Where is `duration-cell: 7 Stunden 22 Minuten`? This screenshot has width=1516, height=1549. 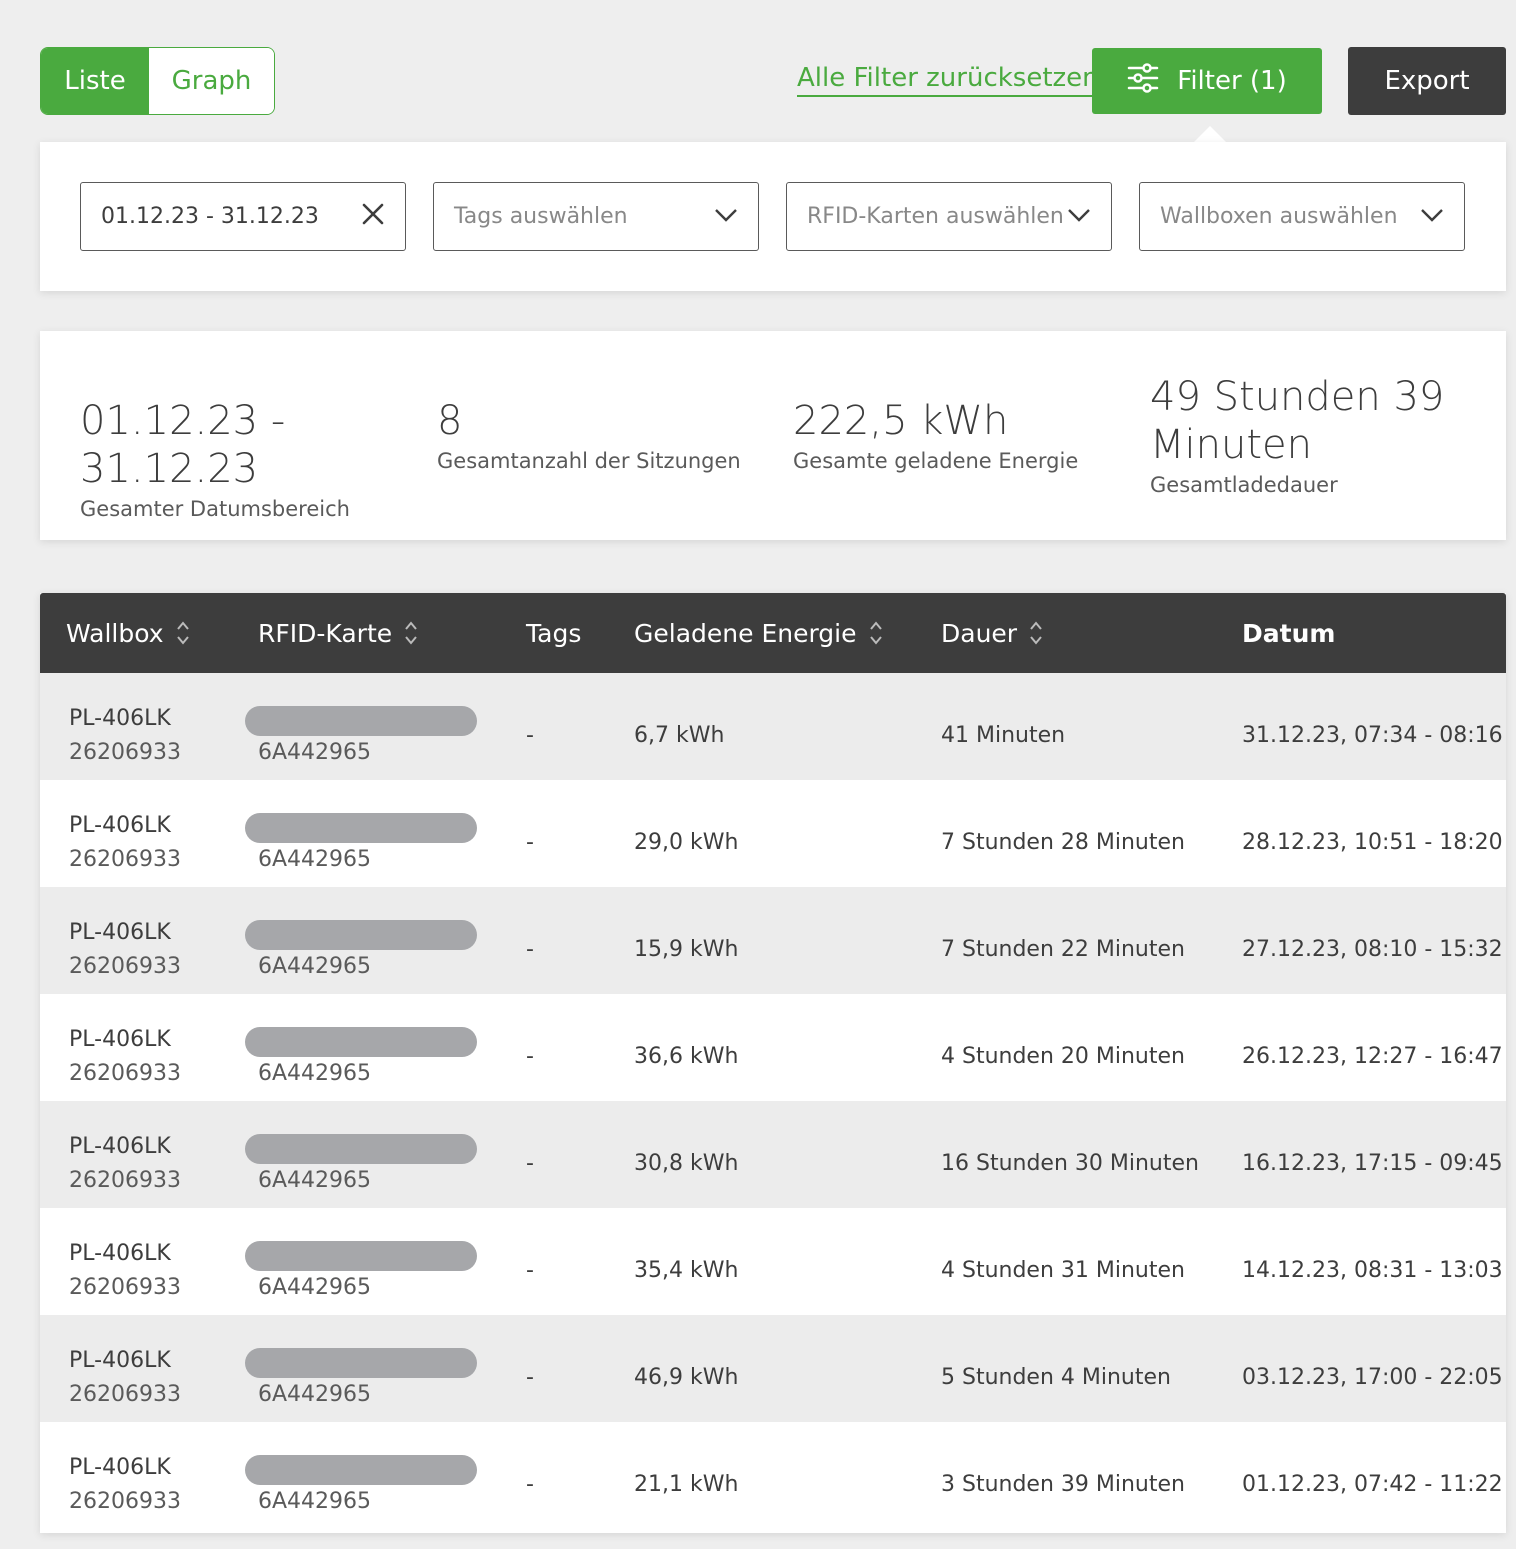 duration-cell: 7 Stunden 22 Minuten is located at coordinates (1063, 949).